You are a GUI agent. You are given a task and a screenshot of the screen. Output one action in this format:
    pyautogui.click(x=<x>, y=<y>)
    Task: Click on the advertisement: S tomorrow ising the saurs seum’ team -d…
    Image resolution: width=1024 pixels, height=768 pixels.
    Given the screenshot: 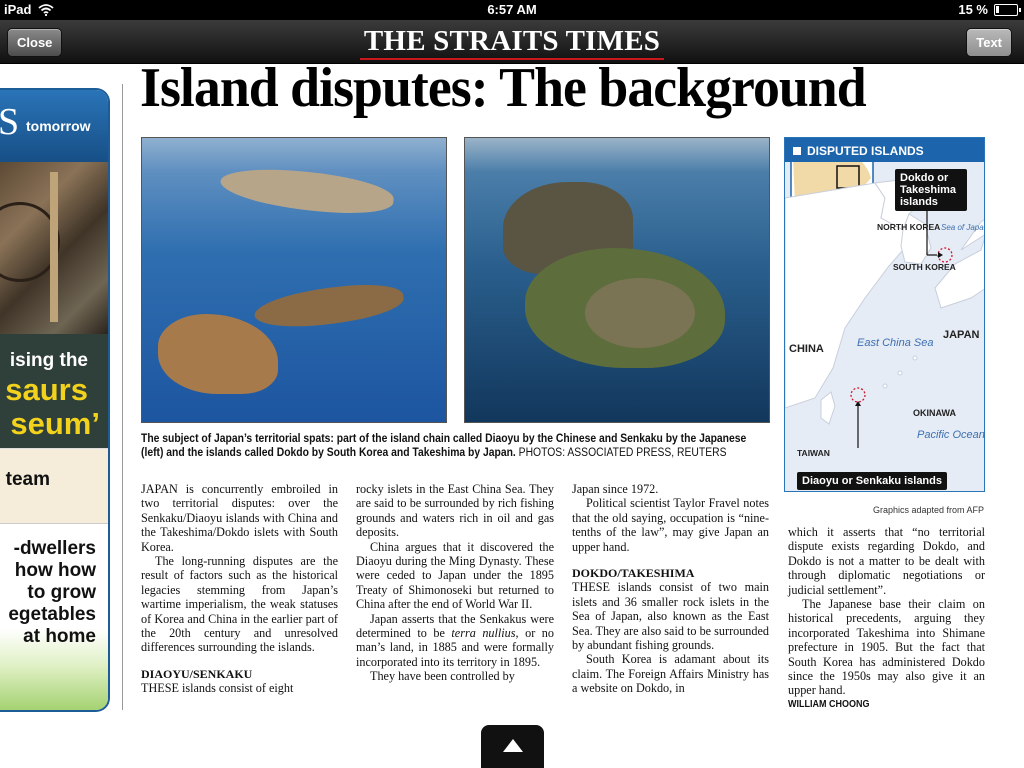 What is the action you would take?
    pyautogui.click(x=55, y=400)
    